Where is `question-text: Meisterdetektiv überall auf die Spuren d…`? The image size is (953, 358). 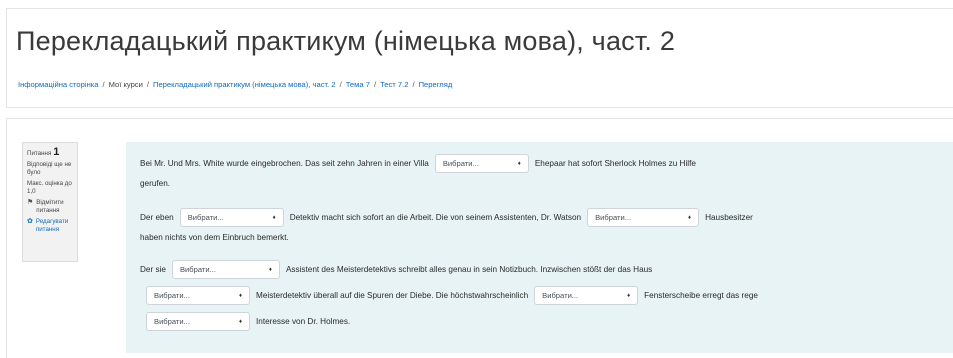
question-text: Meisterdetektiv überall auf die Spuren d… is located at coordinates (392, 295).